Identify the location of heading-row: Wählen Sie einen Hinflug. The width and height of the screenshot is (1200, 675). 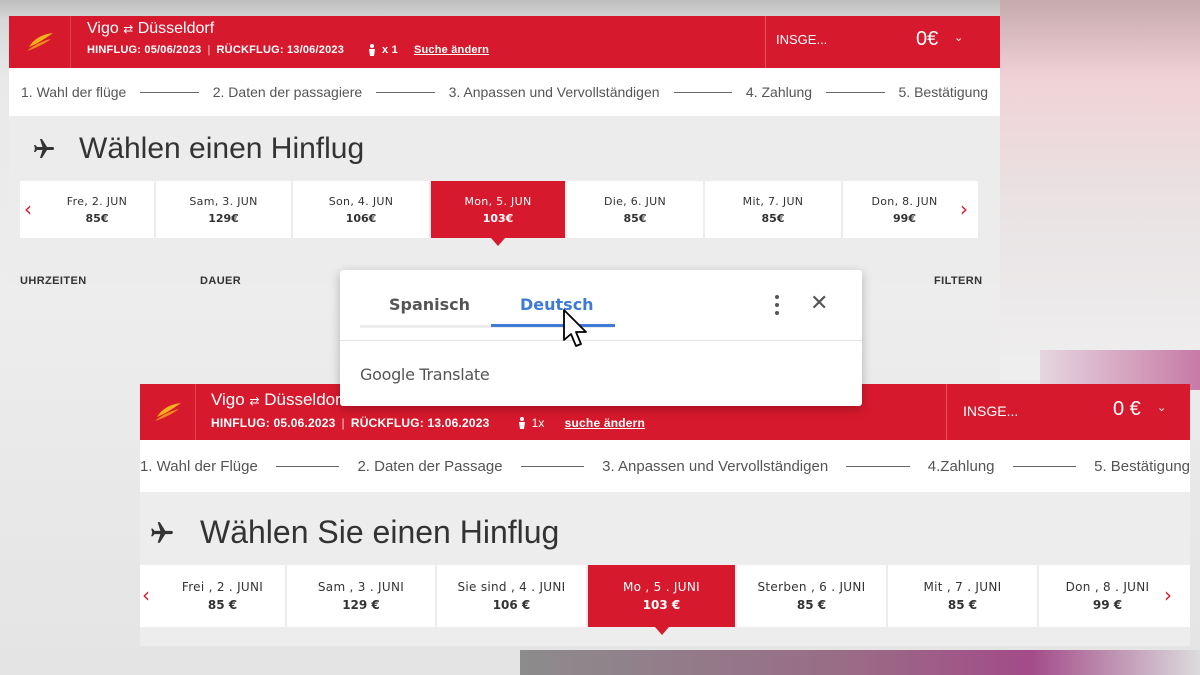
(353, 532).